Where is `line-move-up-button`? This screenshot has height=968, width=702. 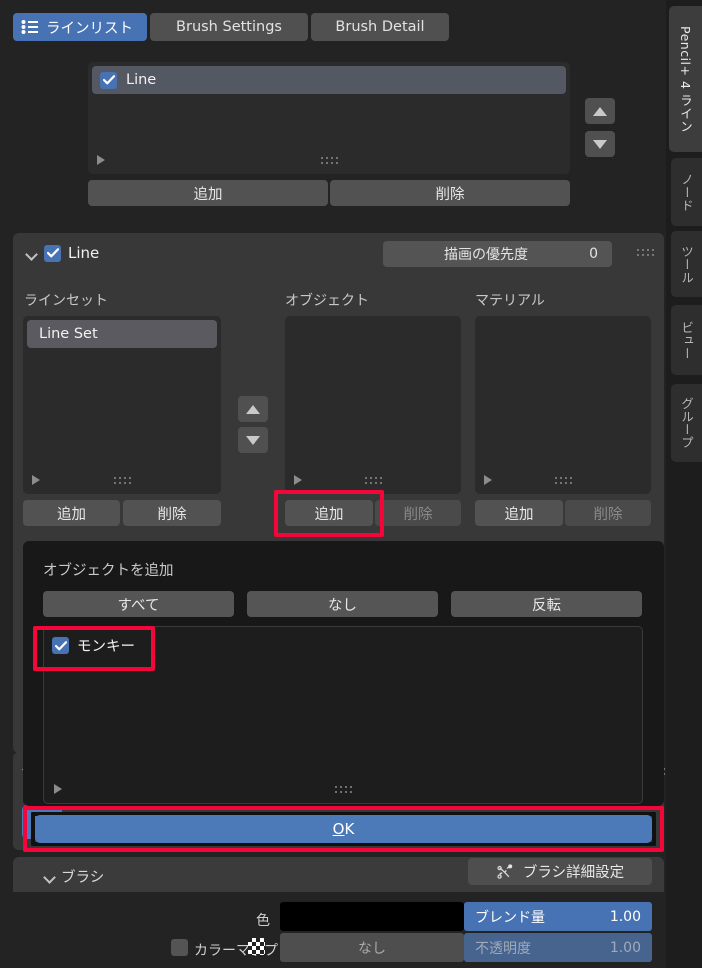
line-move-up-button is located at coordinates (600, 111).